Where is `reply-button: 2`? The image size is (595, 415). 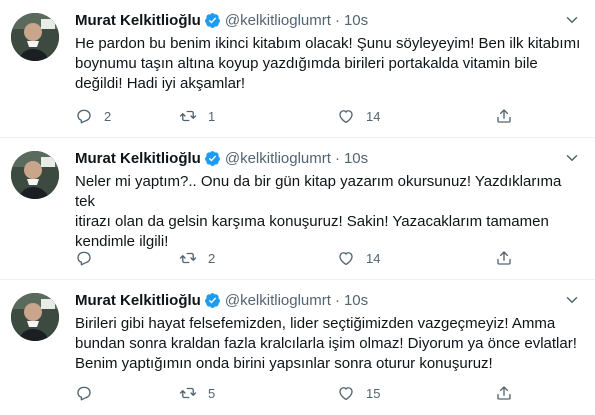 reply-button: 2 is located at coordinates (99, 116).